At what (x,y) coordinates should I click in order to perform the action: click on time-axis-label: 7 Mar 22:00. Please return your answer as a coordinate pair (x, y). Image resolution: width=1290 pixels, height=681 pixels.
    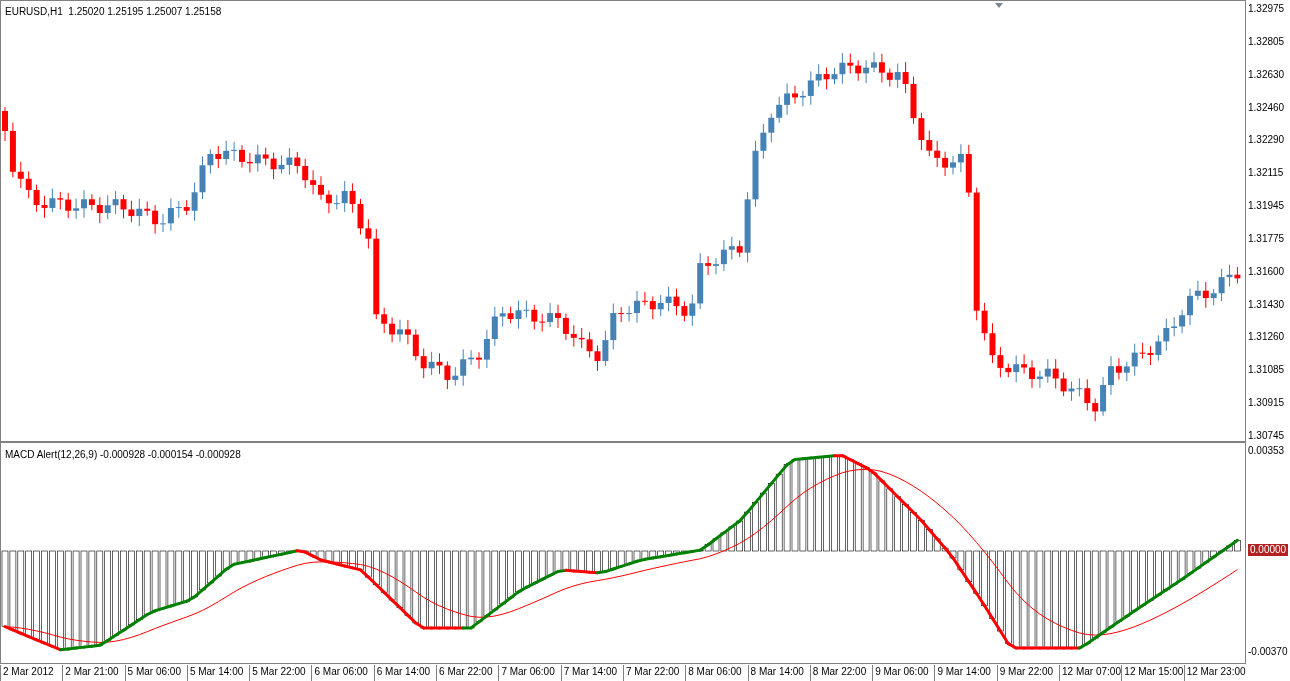
    Looking at the image, I should click on (654, 673).